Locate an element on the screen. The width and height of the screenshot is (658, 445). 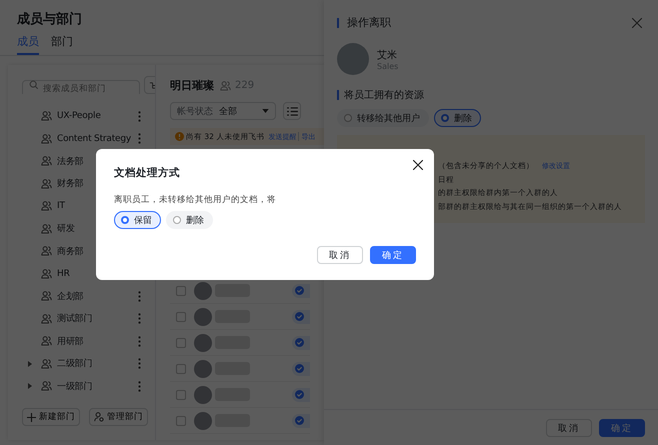
department-item: 二级部门 is located at coordinates (81, 363).